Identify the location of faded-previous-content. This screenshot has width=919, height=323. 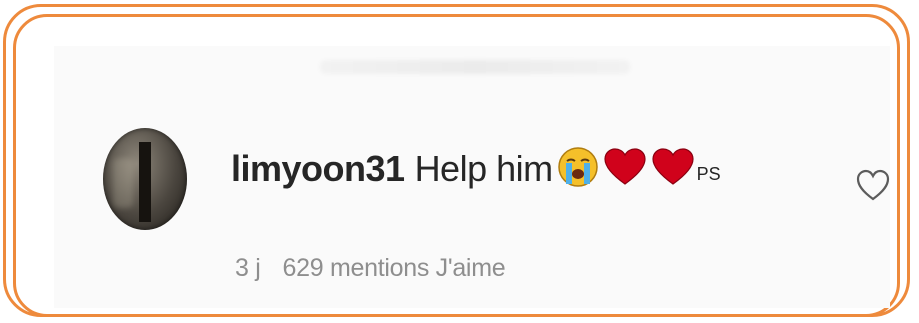
(475, 67).